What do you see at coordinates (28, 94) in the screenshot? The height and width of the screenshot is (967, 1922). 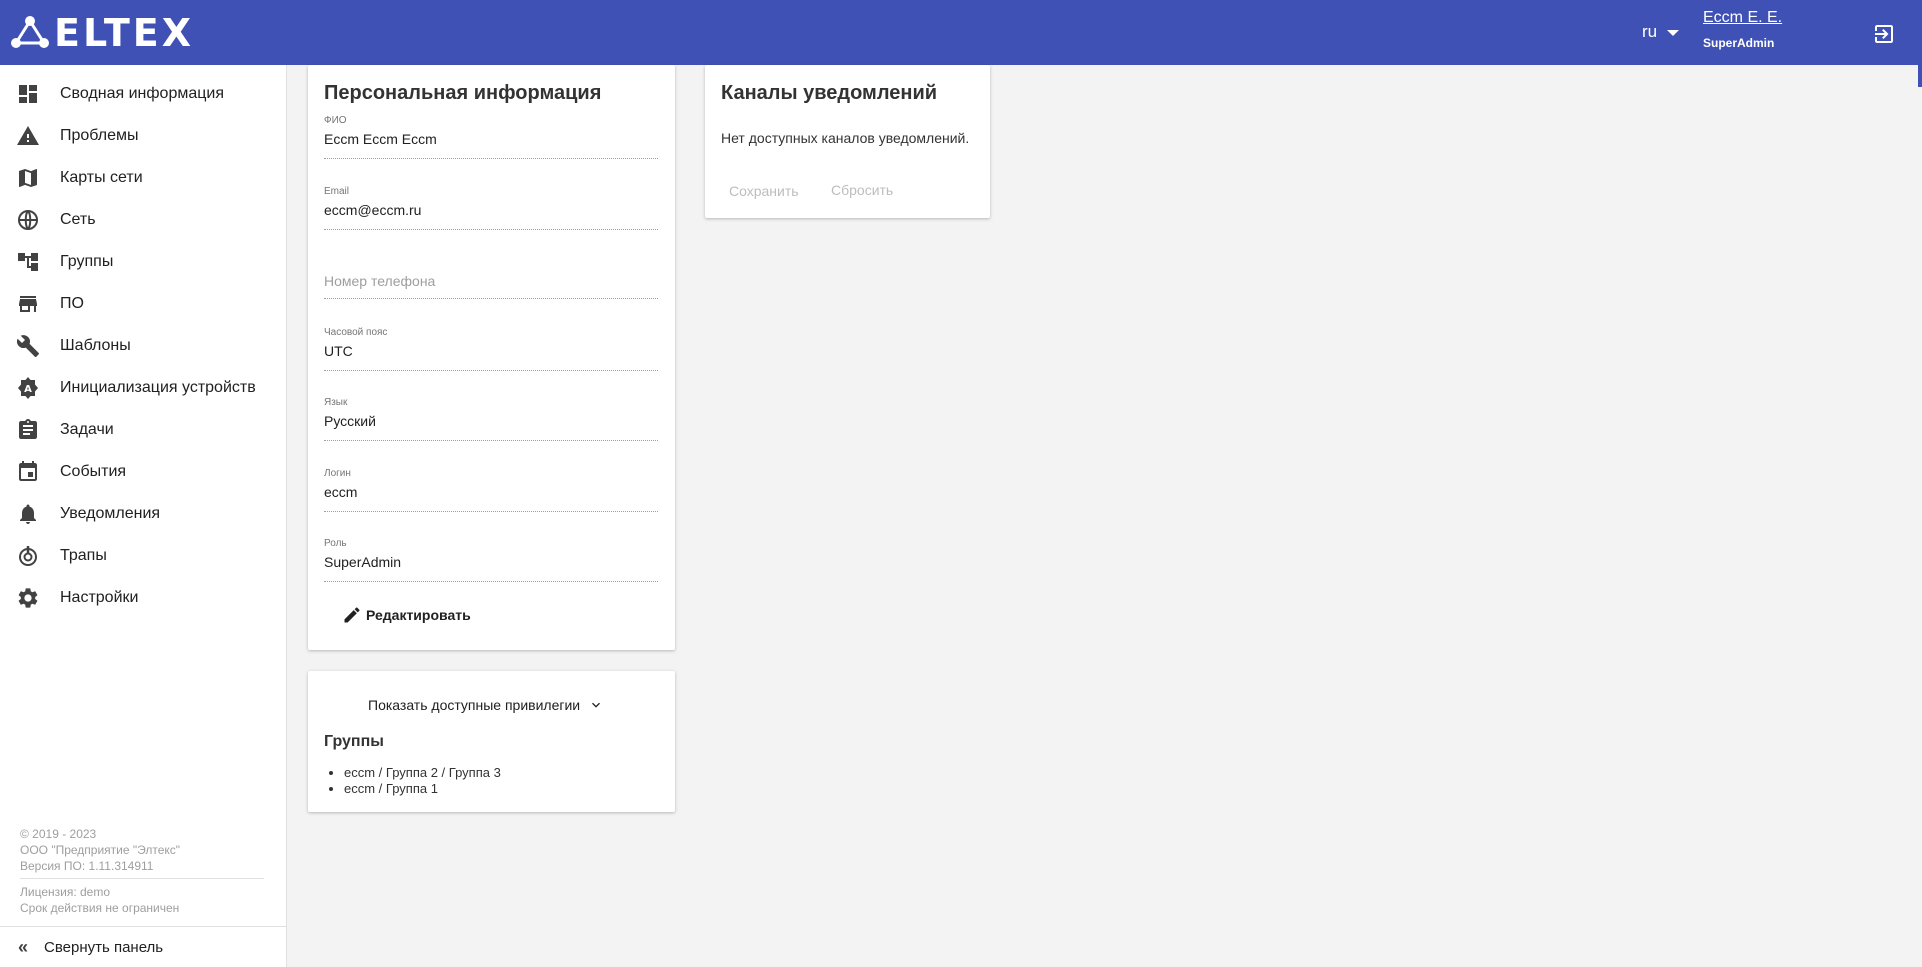 I see `dashboard-icon` at bounding box center [28, 94].